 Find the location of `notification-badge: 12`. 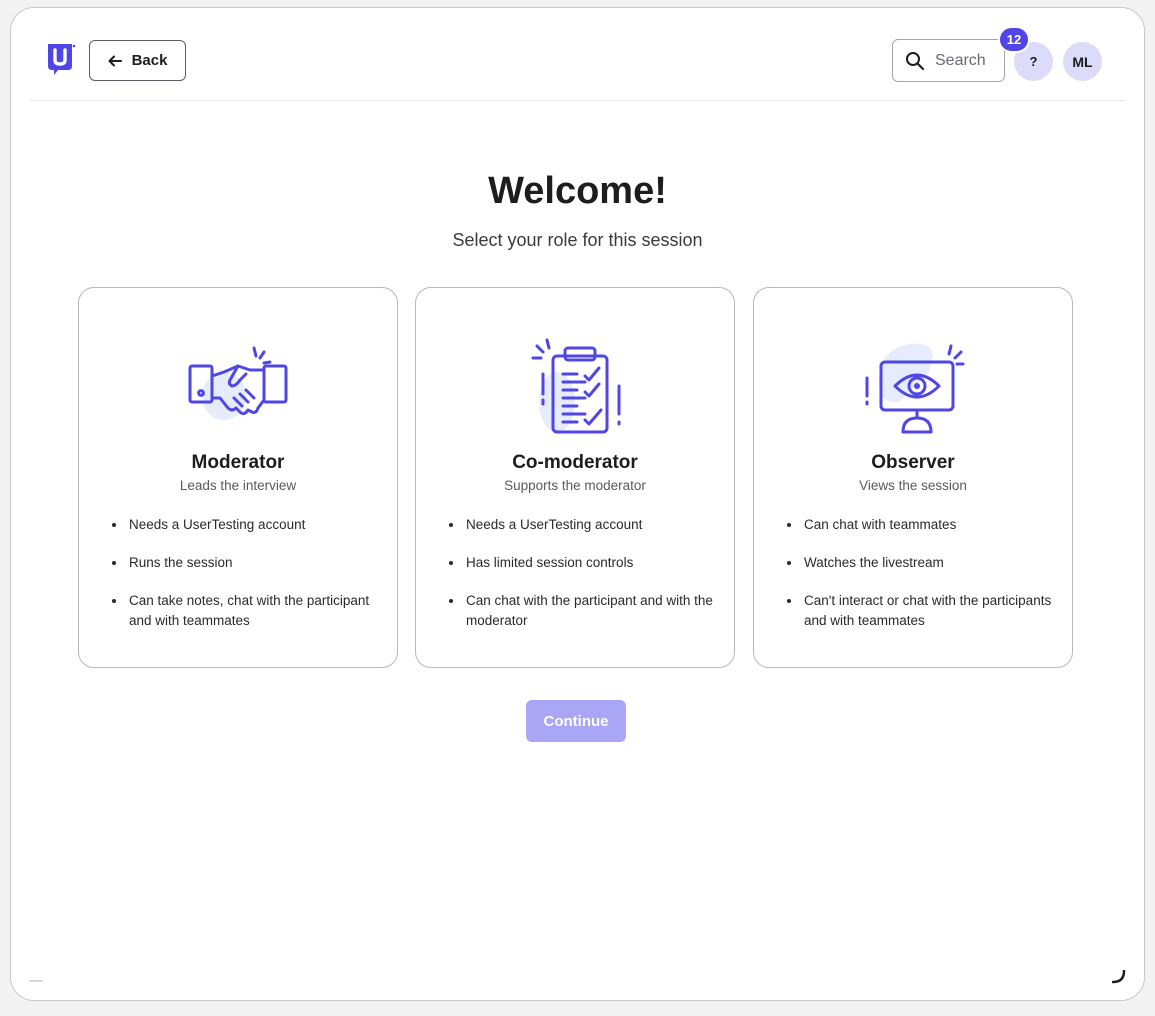

notification-badge: 12 is located at coordinates (1014, 39).